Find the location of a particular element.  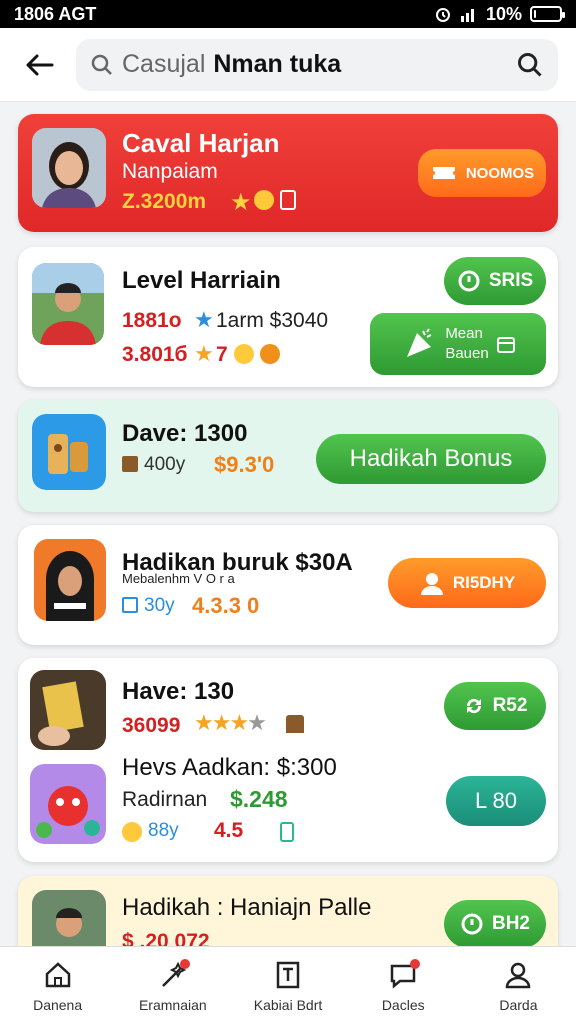

card-rating: 3.801б is located at coordinates (155, 354).